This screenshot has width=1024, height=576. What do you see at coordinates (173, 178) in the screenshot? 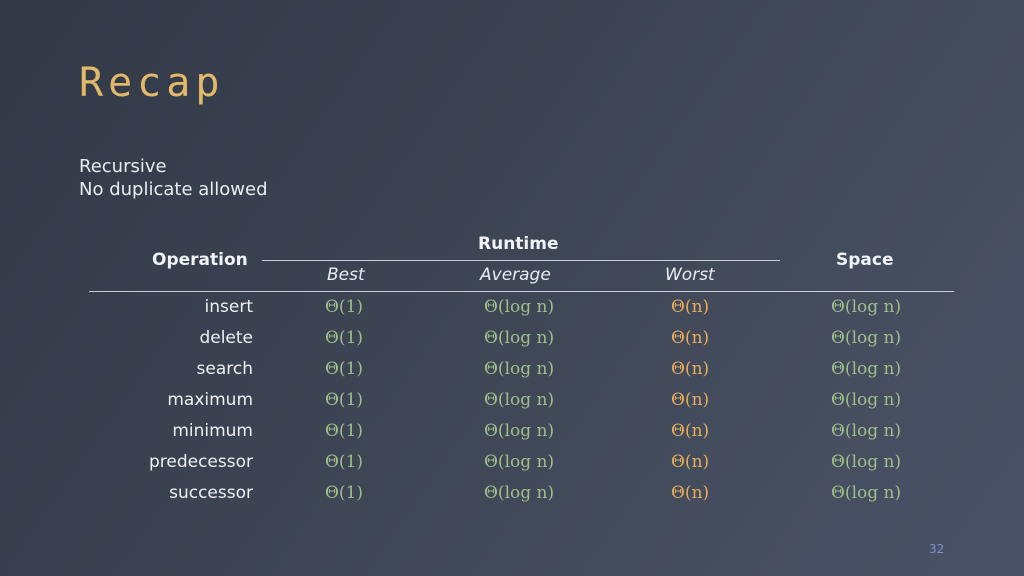
I see `slide-subtitle: Recursive No duplicate allowed` at bounding box center [173, 178].